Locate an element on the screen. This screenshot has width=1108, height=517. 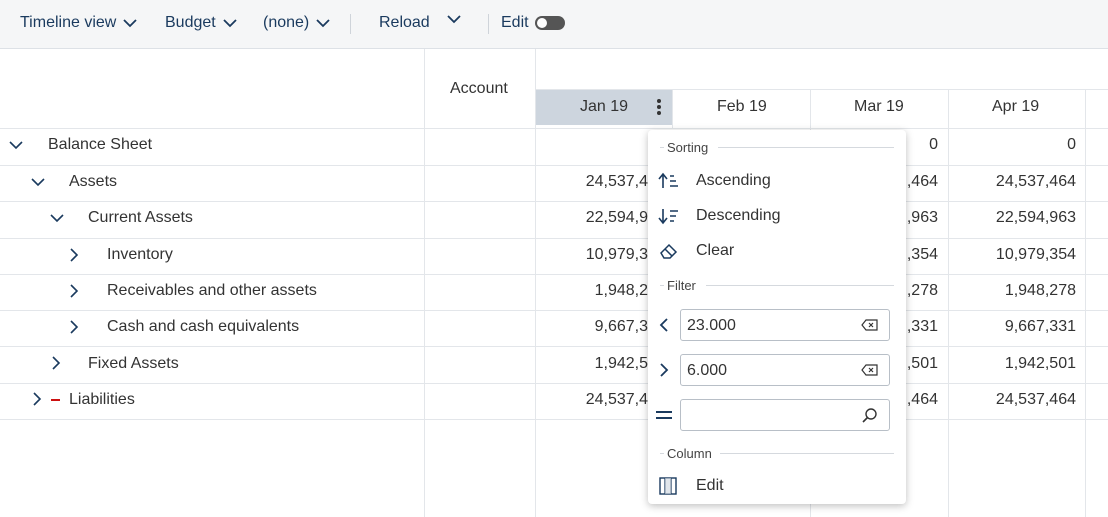
row-label-liabilities: Liabilities is located at coordinates (102, 400).